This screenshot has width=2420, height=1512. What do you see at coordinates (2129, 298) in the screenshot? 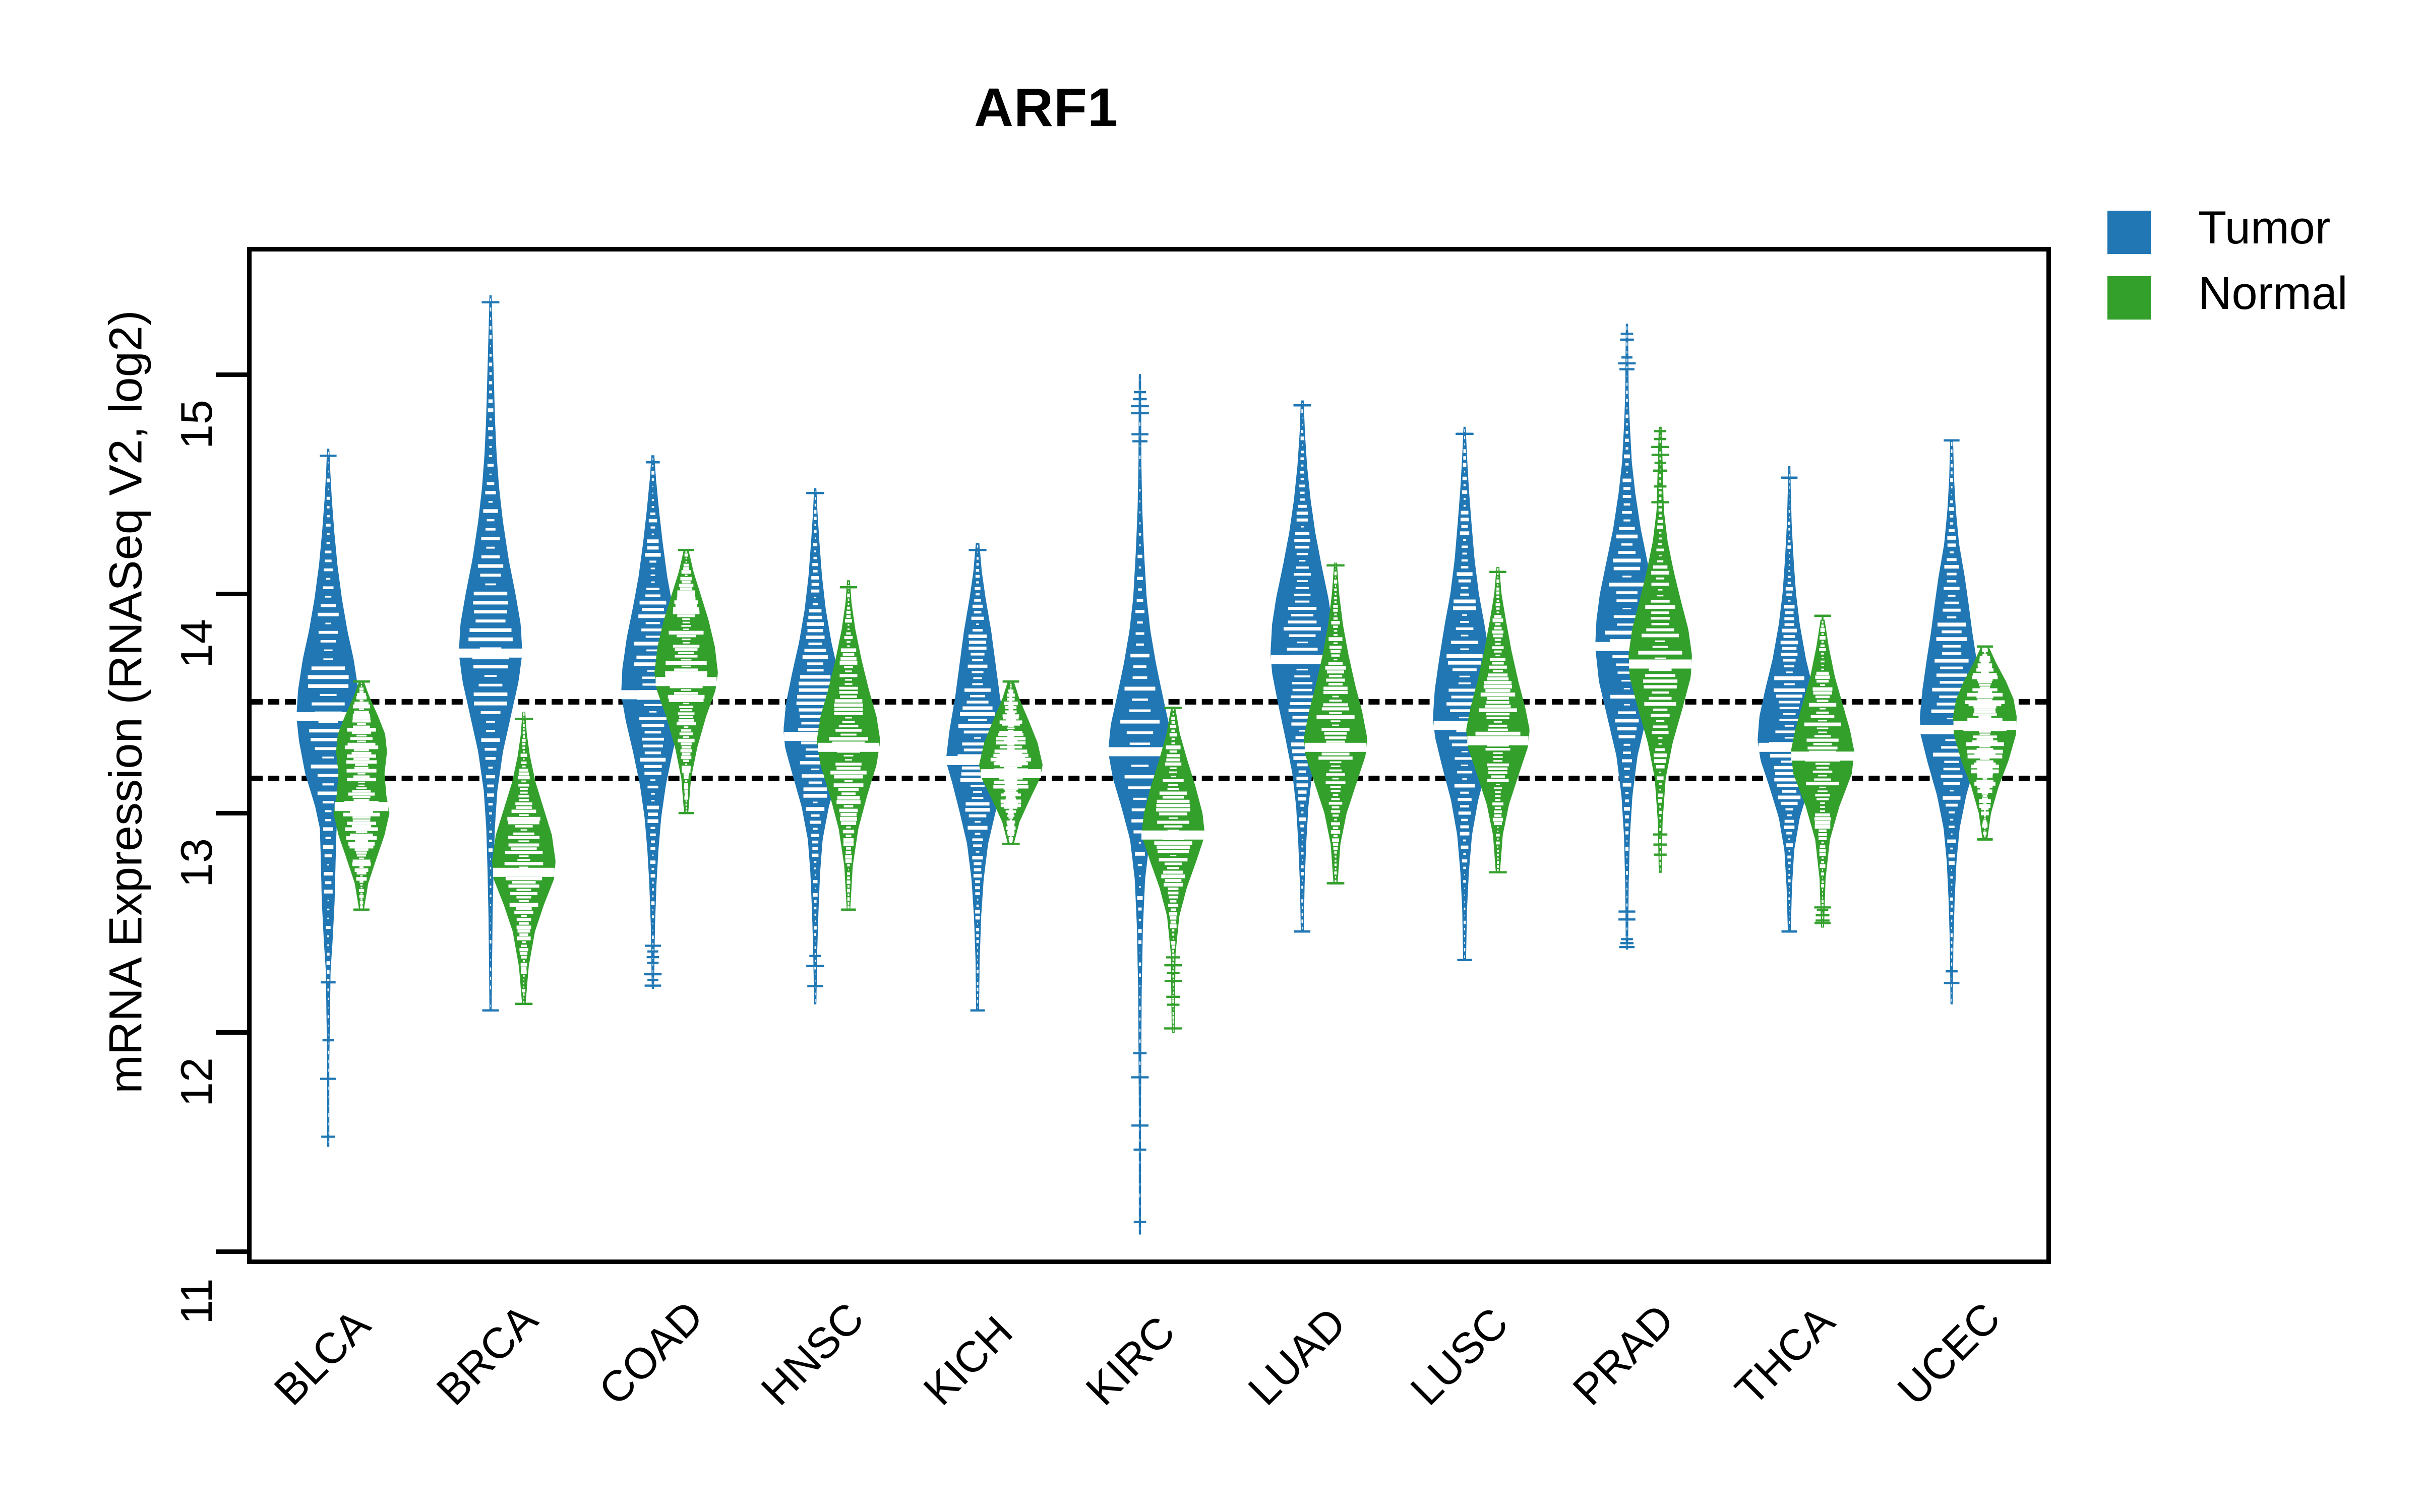
I see `legend-swatch-normal` at bounding box center [2129, 298].